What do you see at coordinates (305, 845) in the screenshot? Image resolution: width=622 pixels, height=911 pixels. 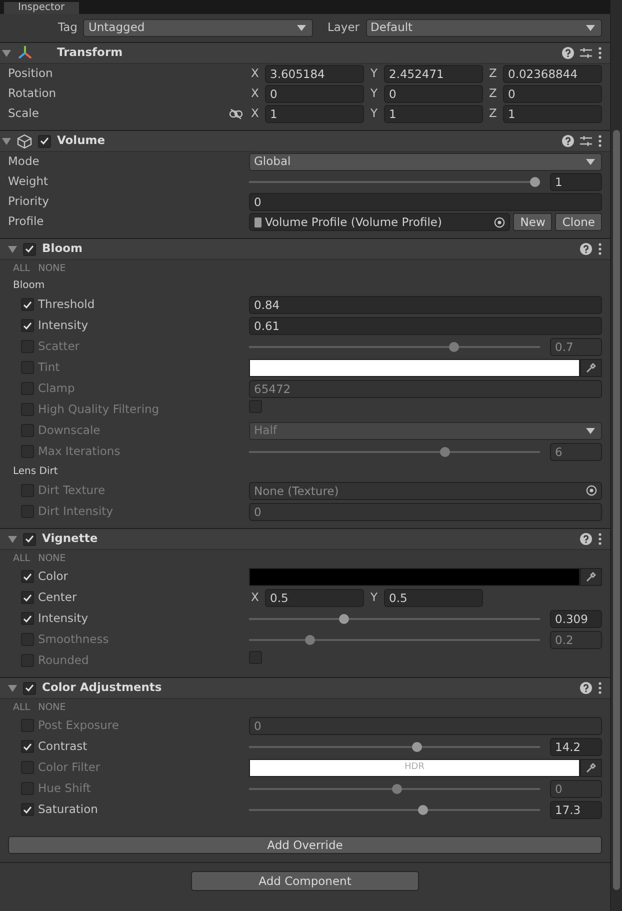 I see `add-override-button: Add Override` at bounding box center [305, 845].